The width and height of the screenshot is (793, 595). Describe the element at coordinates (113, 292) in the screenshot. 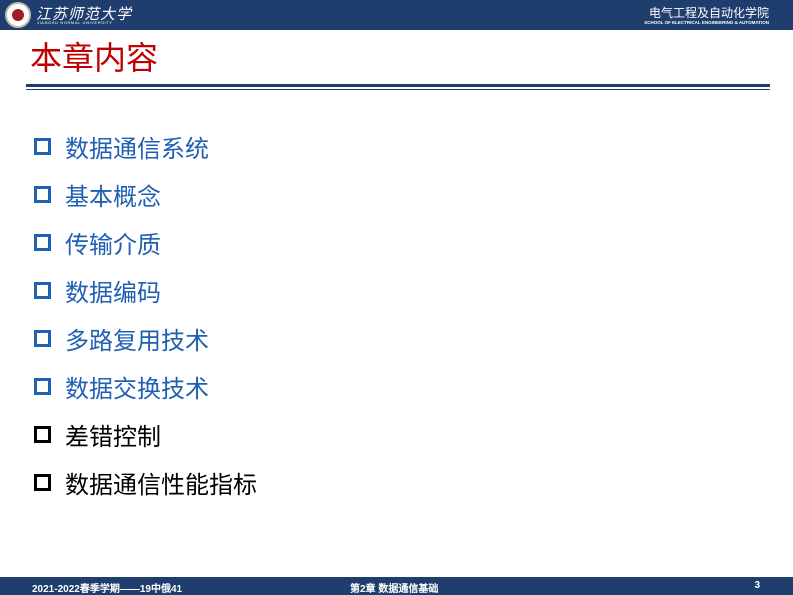

I see `agenda-item-label: 数据编码` at that location.